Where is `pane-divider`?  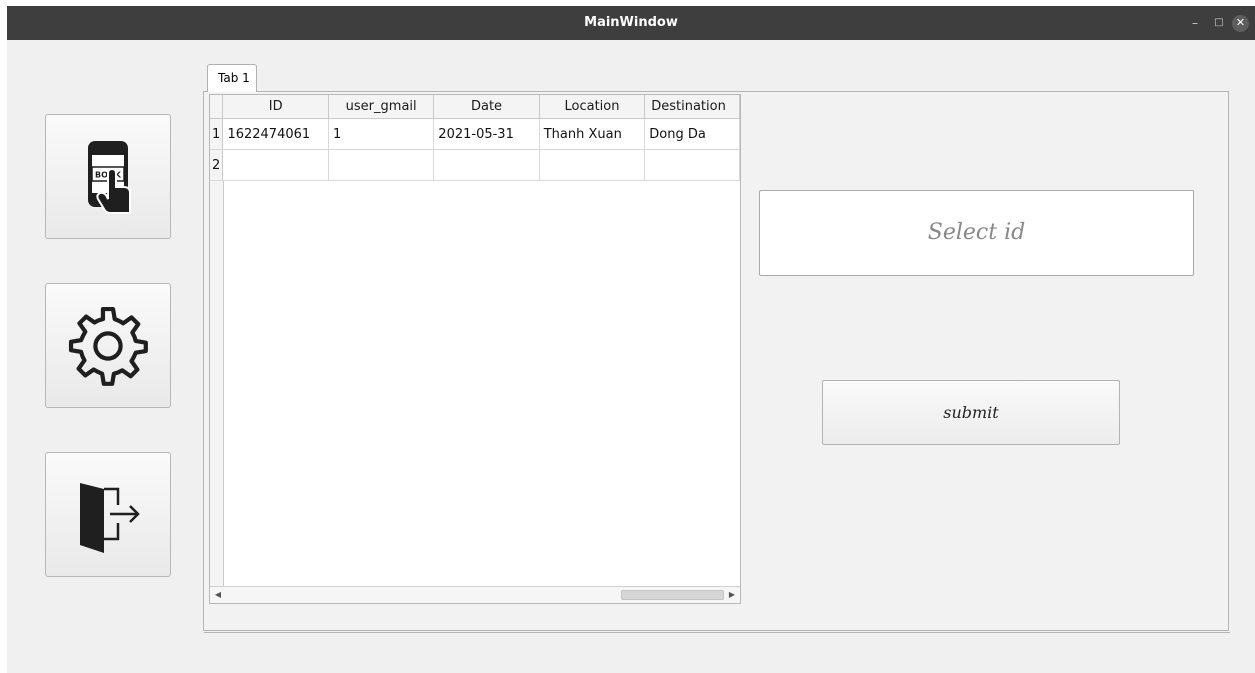
pane-divider is located at coordinates (717, 632).